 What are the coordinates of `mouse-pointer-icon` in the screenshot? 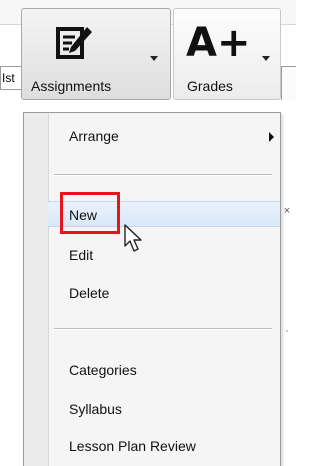 It's located at (133, 238).